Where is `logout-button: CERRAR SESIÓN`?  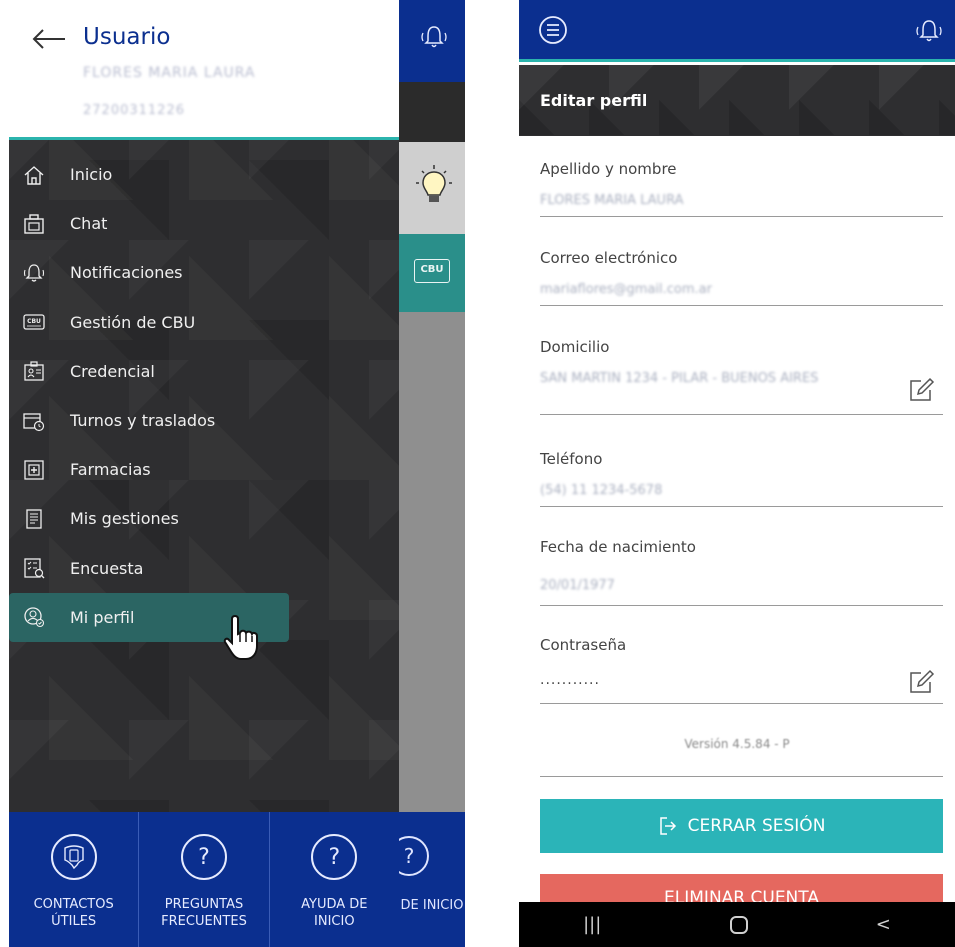 logout-button: CERRAR SESIÓN is located at coordinates (741, 826).